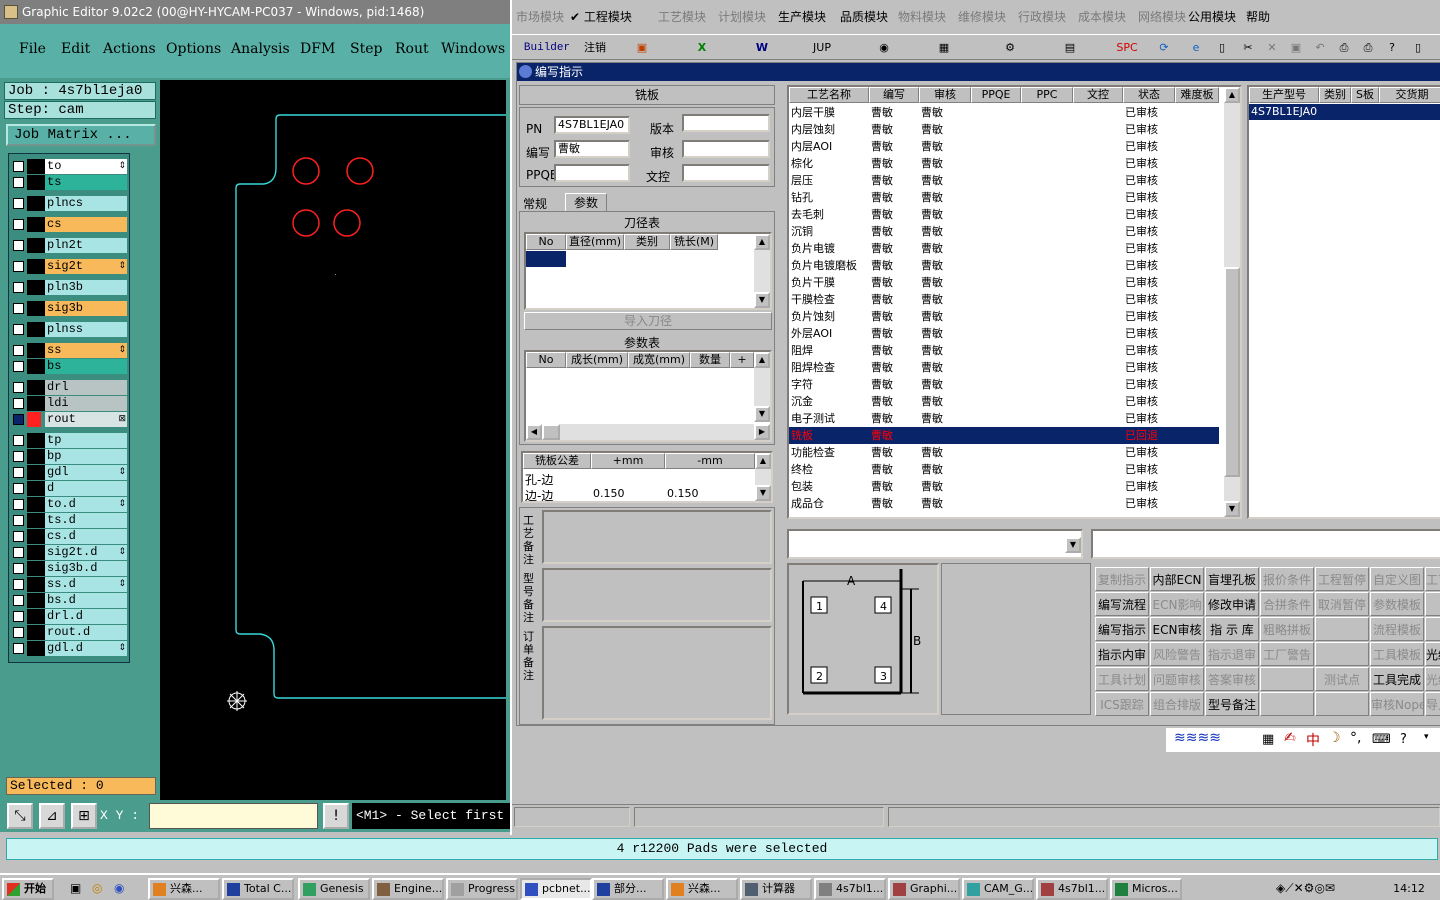 The image size is (1440, 900). Describe the element at coordinates (233, 816) in the screenshot. I see `xy-input` at that location.